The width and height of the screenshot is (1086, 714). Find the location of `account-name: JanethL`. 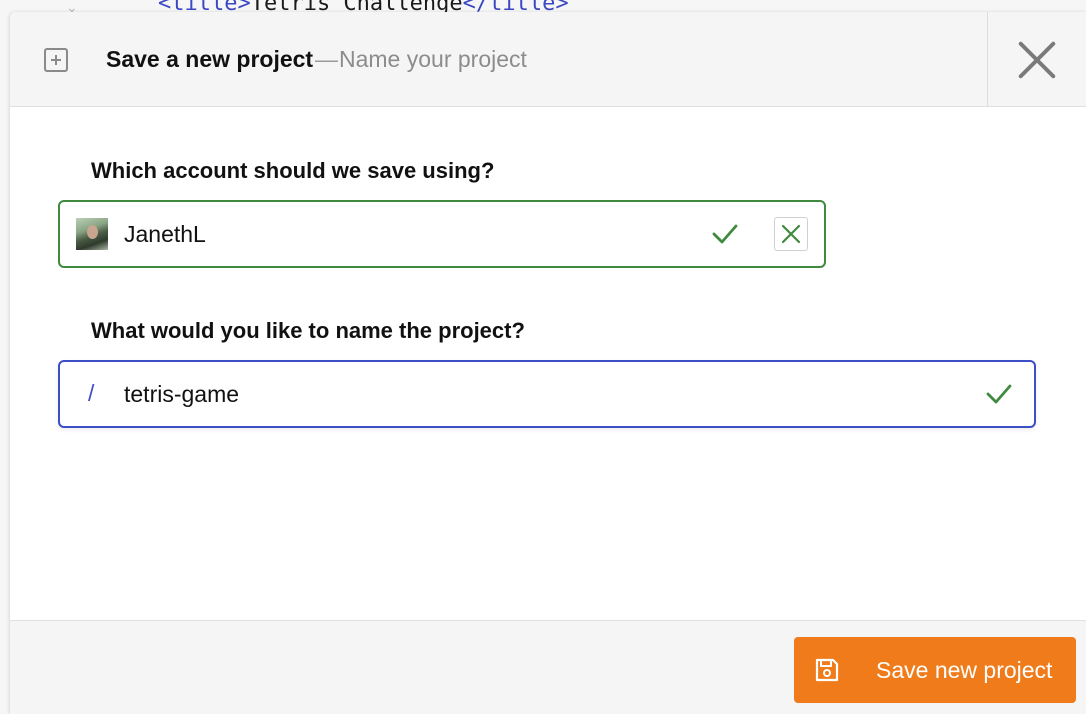

account-name: JanethL is located at coordinates (165, 234).